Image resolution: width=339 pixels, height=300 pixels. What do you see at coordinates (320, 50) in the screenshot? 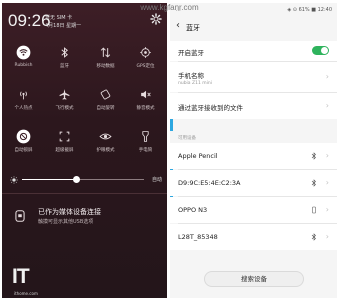
I see `bluetooth-toggle` at bounding box center [320, 50].